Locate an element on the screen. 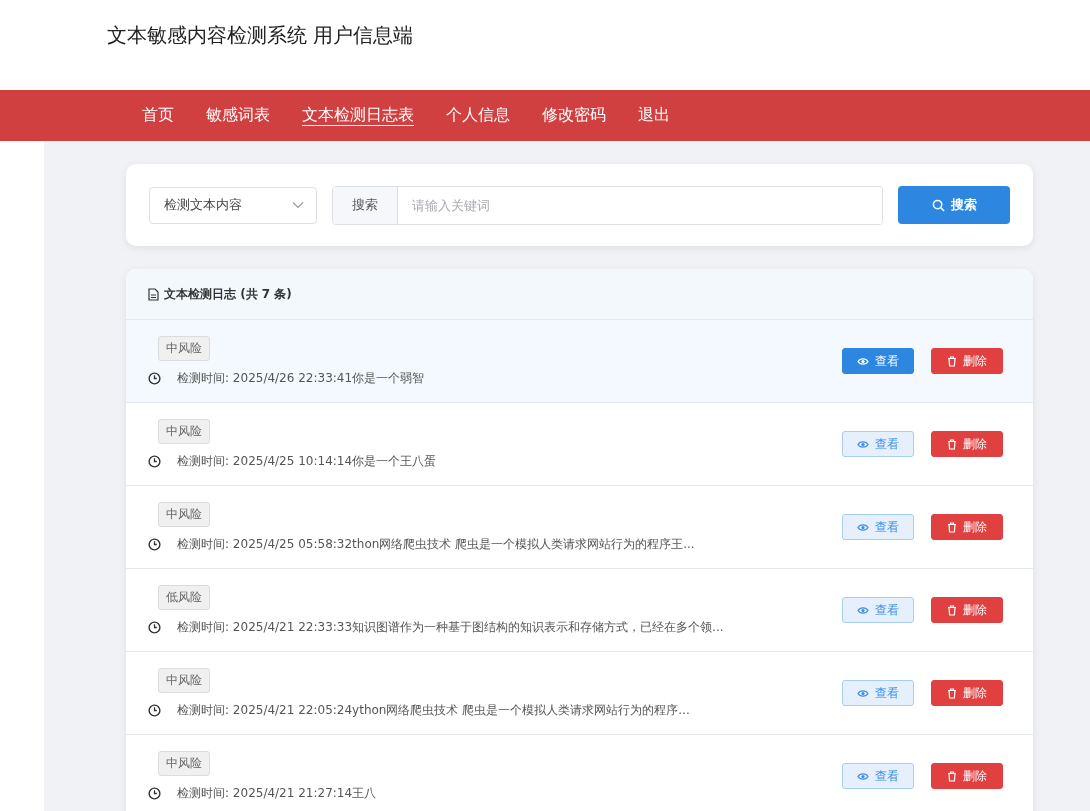  log-text: 检测时间: 2025/4/21 21:27:14王八 is located at coordinates (277, 793).